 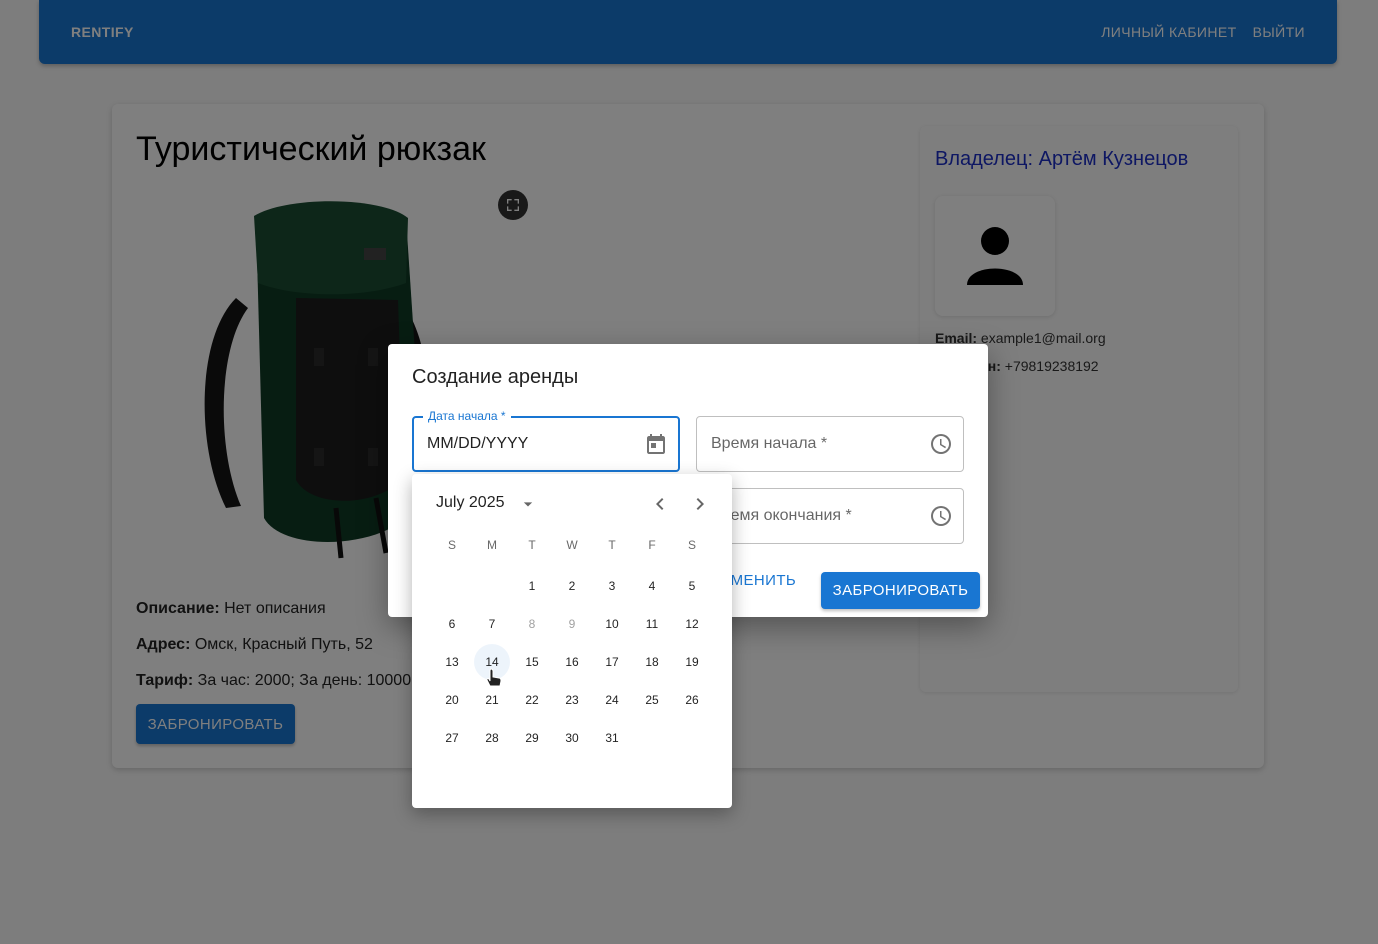 I want to click on calendar-day: 17, so click(x=612, y=662).